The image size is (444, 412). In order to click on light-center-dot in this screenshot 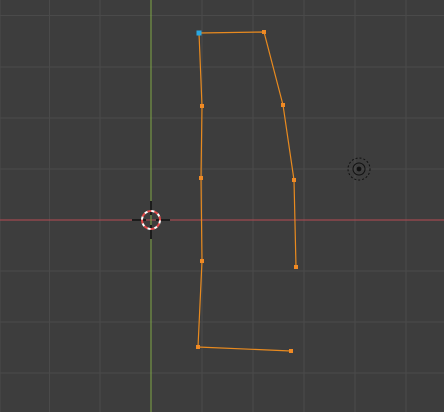, I will do `click(359, 169)`.